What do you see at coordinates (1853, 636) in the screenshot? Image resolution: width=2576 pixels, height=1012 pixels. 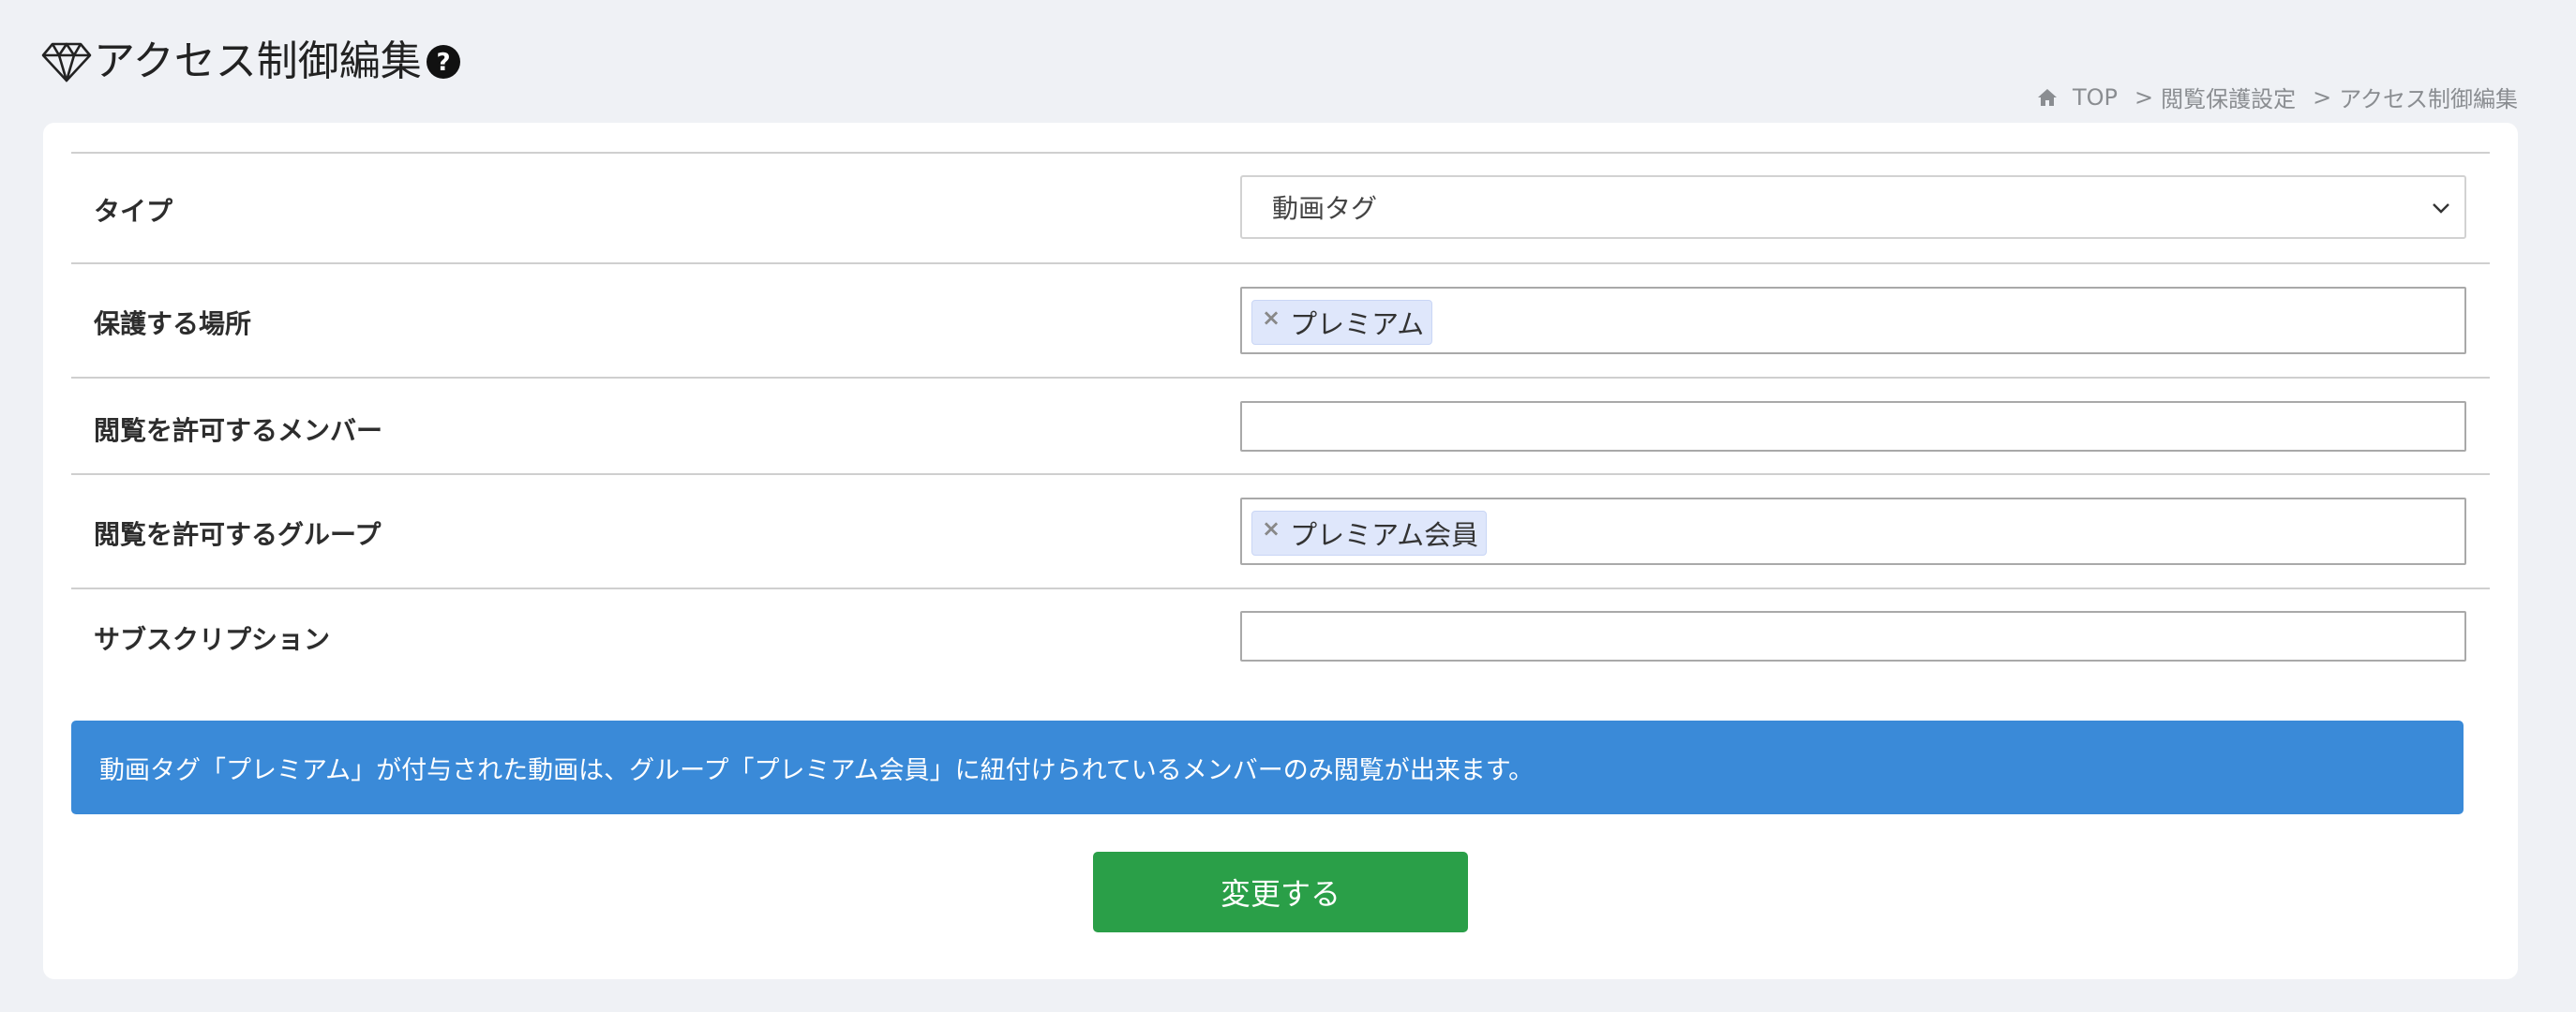 I see `subscription-input` at bounding box center [1853, 636].